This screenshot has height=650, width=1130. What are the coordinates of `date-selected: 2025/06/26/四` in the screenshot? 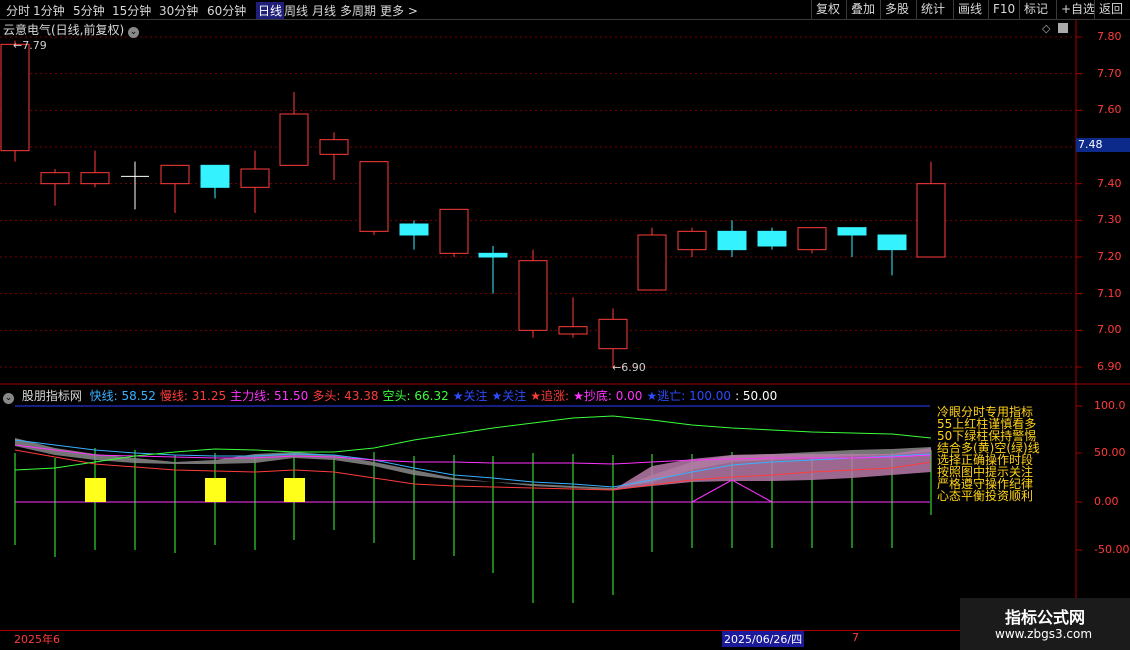 It's located at (763, 639).